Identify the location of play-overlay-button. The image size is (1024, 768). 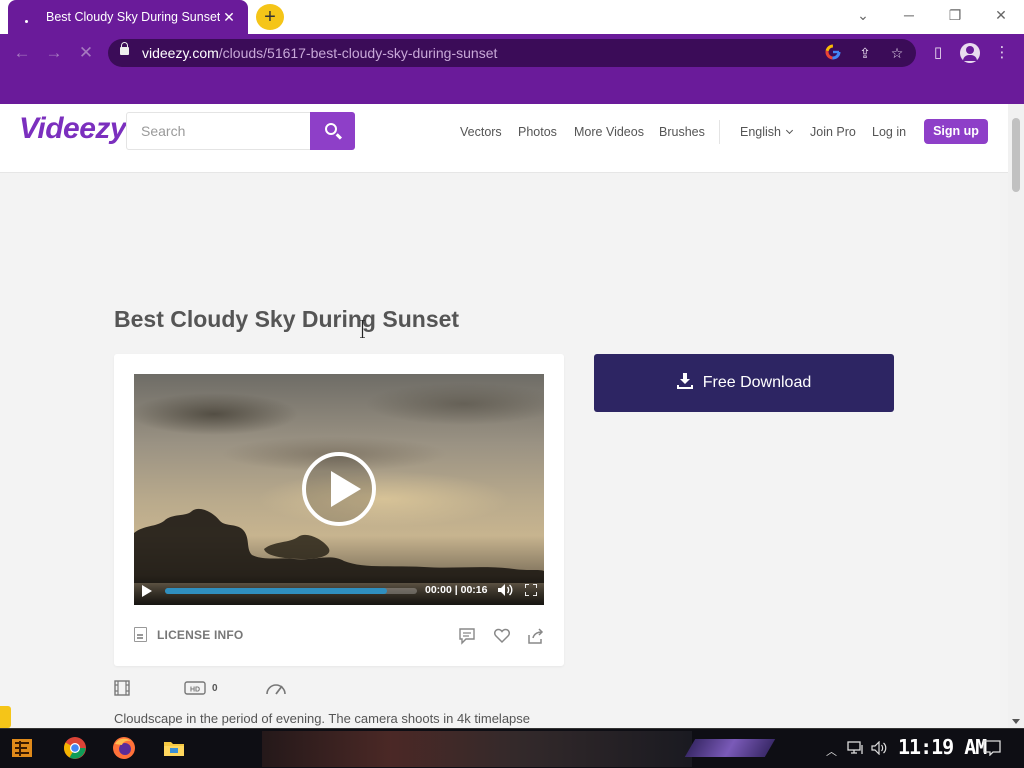
(339, 489).